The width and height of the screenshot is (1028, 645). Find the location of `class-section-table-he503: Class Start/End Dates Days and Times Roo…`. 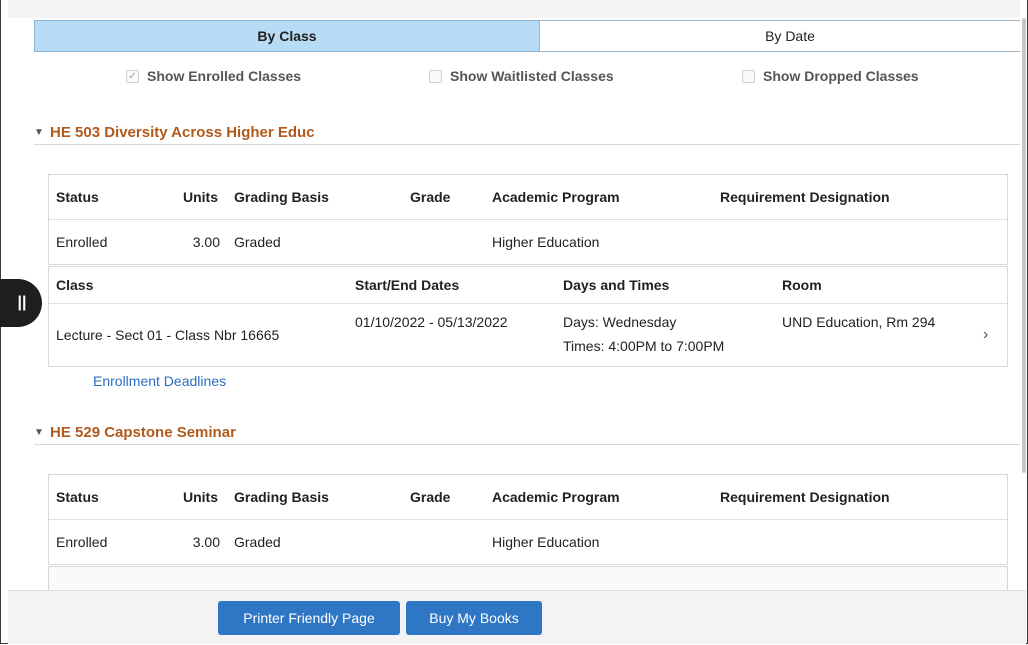

class-section-table-he503: Class Start/End Dates Days and Times Roo… is located at coordinates (528, 316).